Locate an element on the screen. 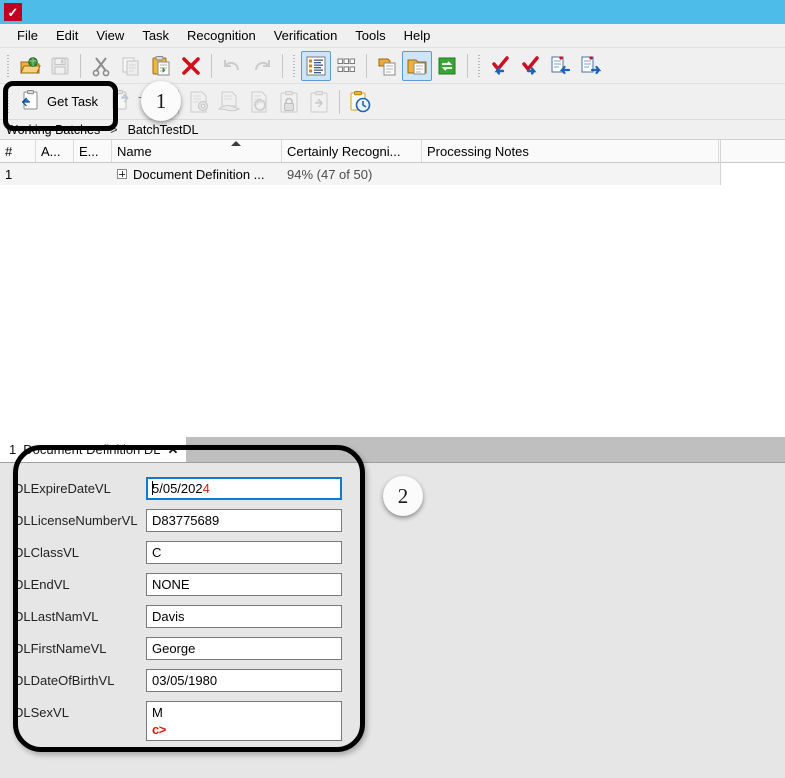 The width and height of the screenshot is (785, 778). cell-certainly-recognized: 94% (47 of 50) is located at coordinates (330, 174).